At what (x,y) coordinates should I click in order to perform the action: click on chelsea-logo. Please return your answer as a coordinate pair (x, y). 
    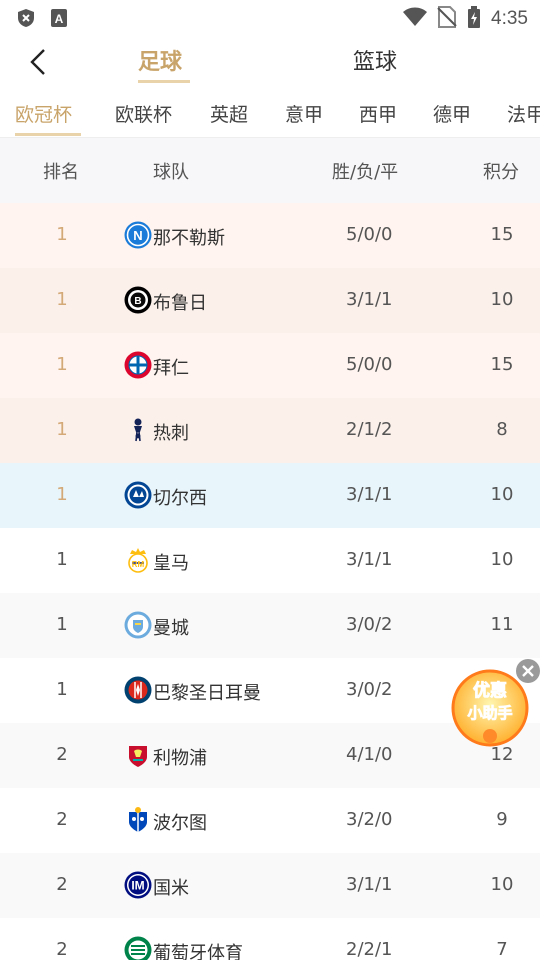
    Looking at the image, I should click on (138, 495).